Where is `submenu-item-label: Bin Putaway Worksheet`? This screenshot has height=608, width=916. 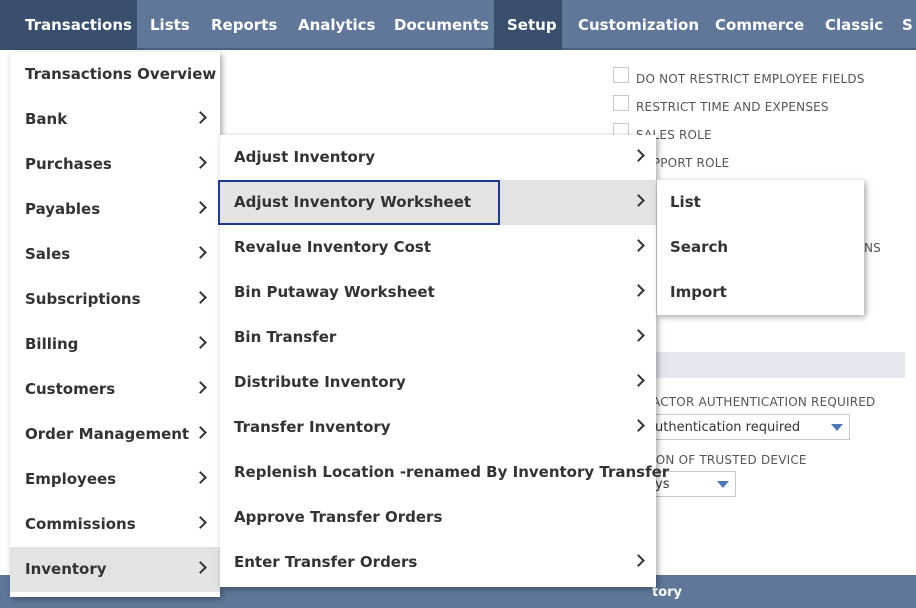
submenu-item-label: Bin Putaway Worksheet is located at coordinates (334, 292).